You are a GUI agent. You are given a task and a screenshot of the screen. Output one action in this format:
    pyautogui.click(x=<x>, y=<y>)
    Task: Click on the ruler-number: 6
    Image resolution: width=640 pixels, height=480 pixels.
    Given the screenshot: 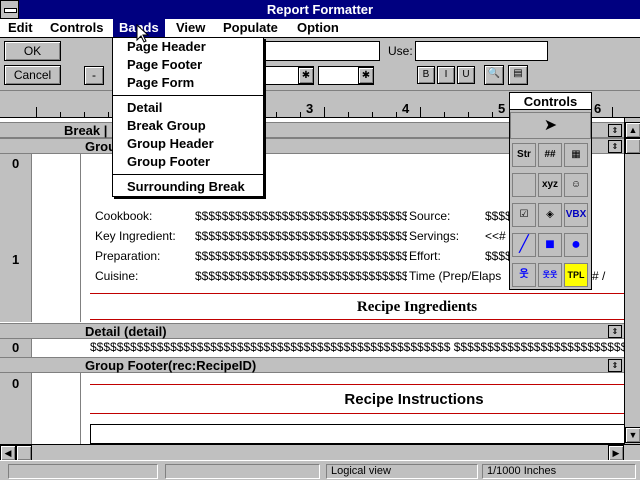 What is the action you would take?
    pyautogui.click(x=598, y=108)
    